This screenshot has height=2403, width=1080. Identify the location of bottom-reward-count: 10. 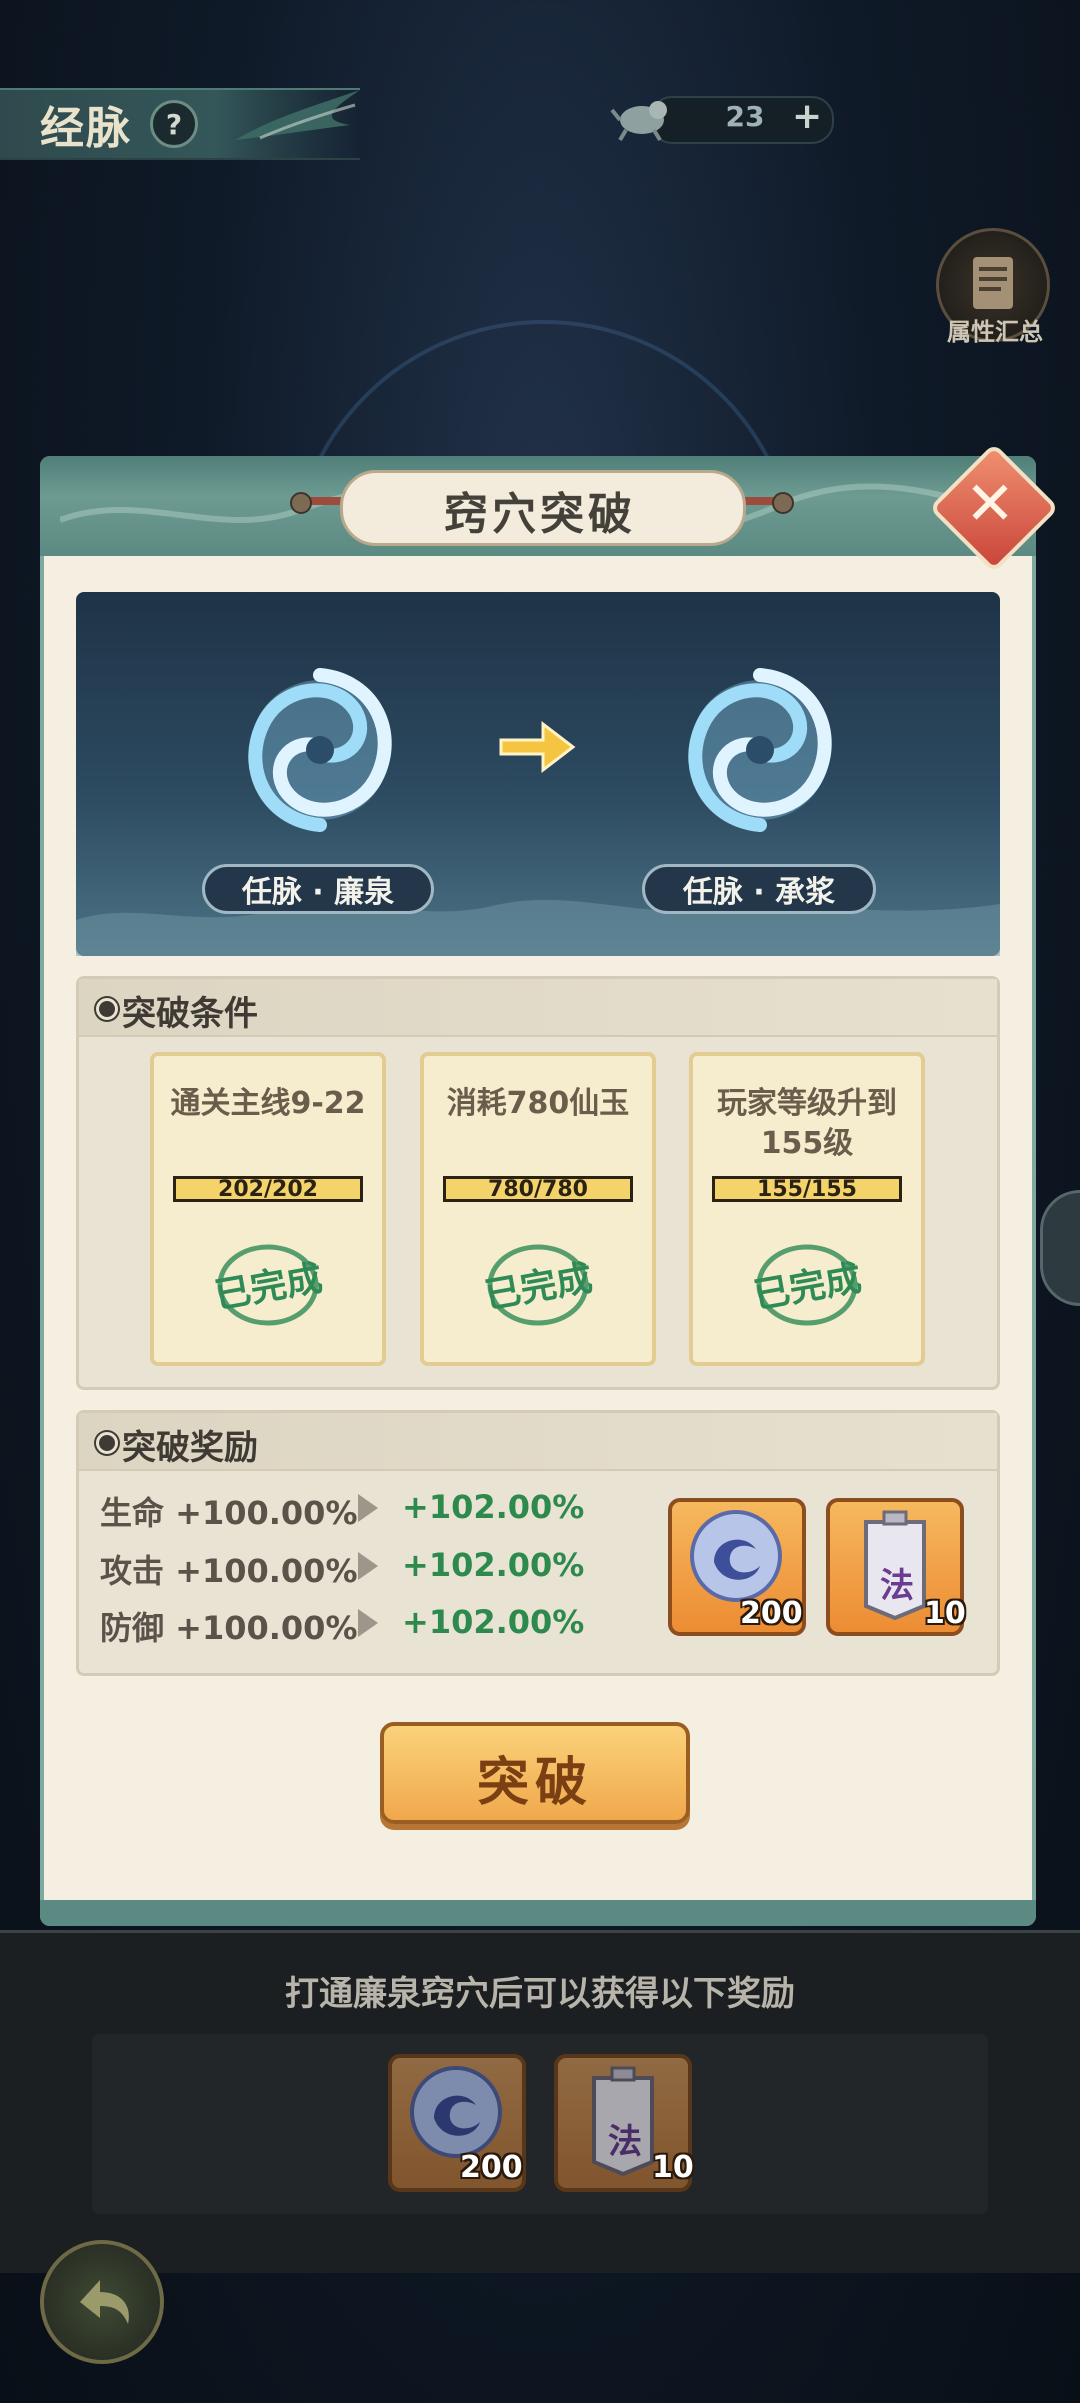
(673, 2167).